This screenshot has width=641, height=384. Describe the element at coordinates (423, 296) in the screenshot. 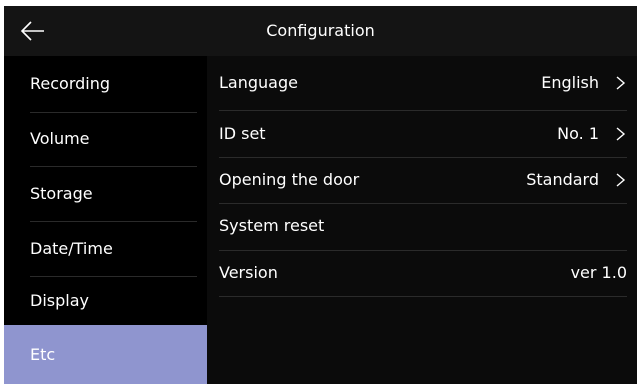

I see `divider` at that location.